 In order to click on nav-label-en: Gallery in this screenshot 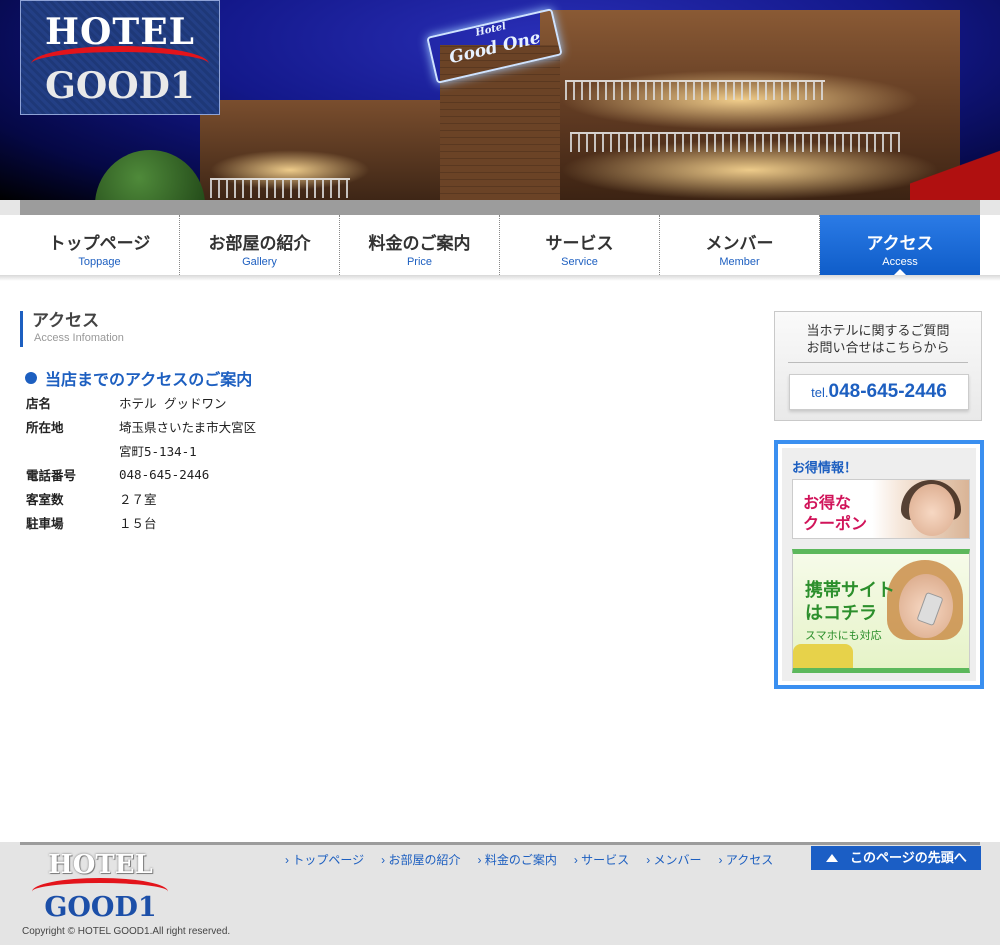, I will do `click(259, 262)`.